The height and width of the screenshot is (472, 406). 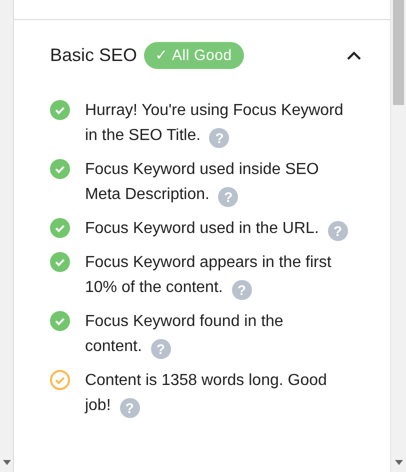 What do you see at coordinates (208, 276) in the screenshot?
I see `check-message: Focus Keyword appears in the first 10% of the content. ?` at bounding box center [208, 276].